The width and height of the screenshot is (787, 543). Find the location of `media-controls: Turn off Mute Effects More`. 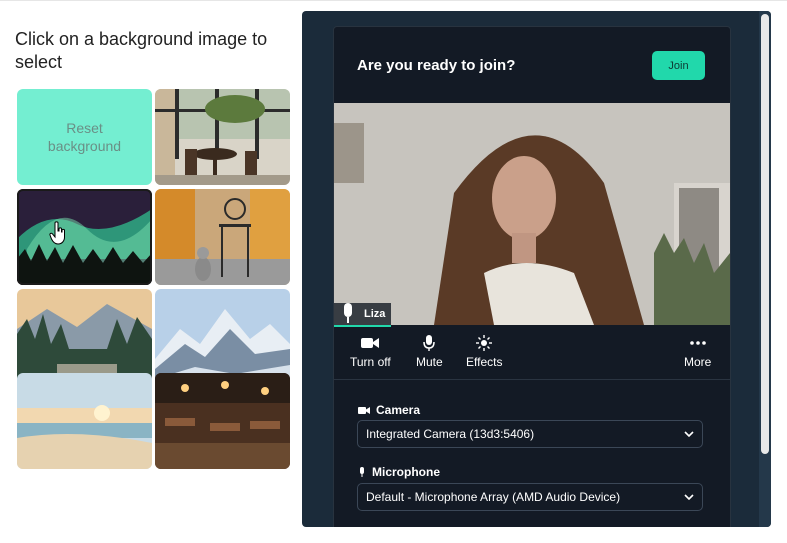

media-controls: Turn off Mute Effects More is located at coordinates (532, 352).